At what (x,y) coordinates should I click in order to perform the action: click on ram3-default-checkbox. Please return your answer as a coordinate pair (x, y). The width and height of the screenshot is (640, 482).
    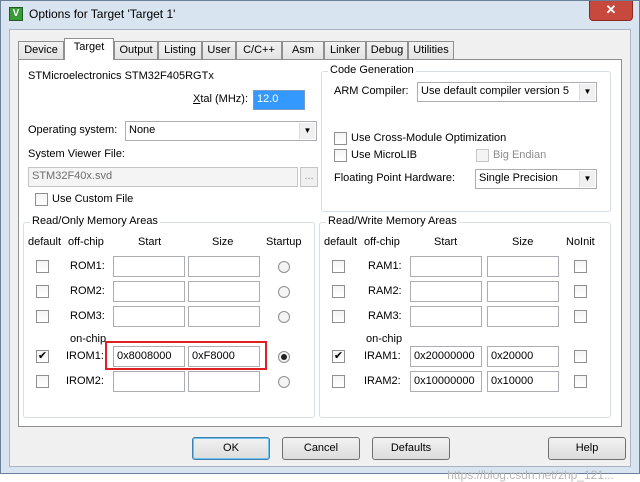
    Looking at the image, I should click on (338, 316).